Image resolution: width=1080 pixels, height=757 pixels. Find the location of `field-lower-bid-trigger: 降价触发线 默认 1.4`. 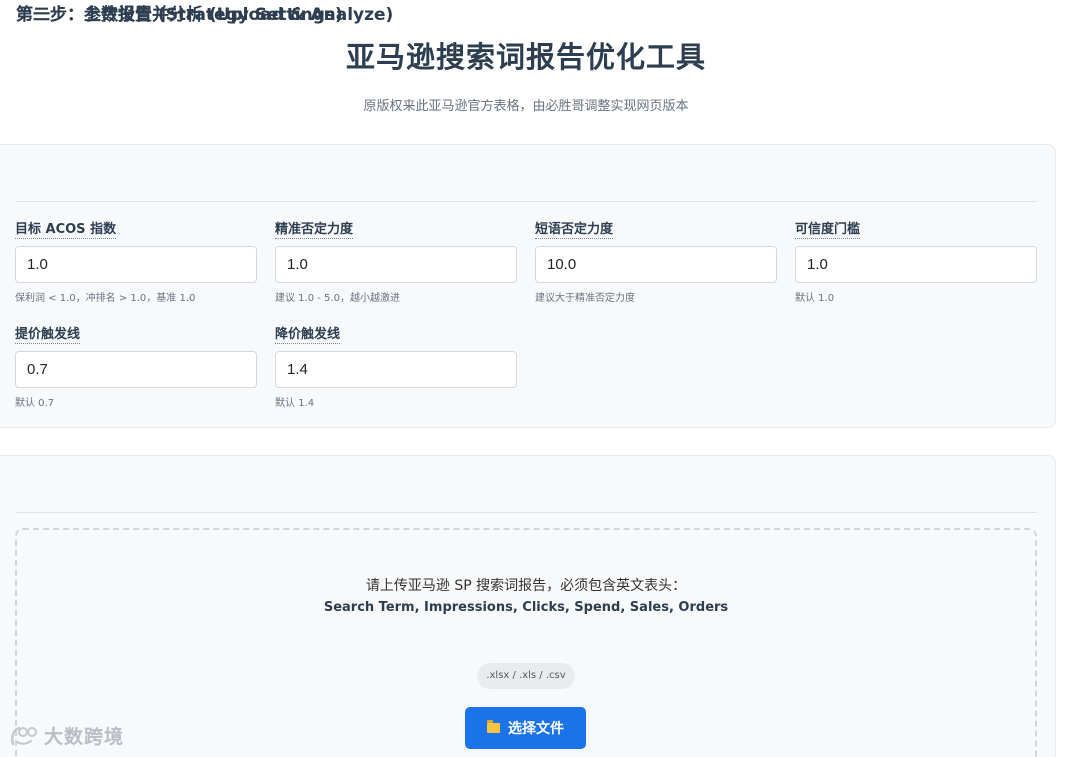

field-lower-bid-trigger: 降价触发线 默认 1.4 is located at coordinates (396, 366).